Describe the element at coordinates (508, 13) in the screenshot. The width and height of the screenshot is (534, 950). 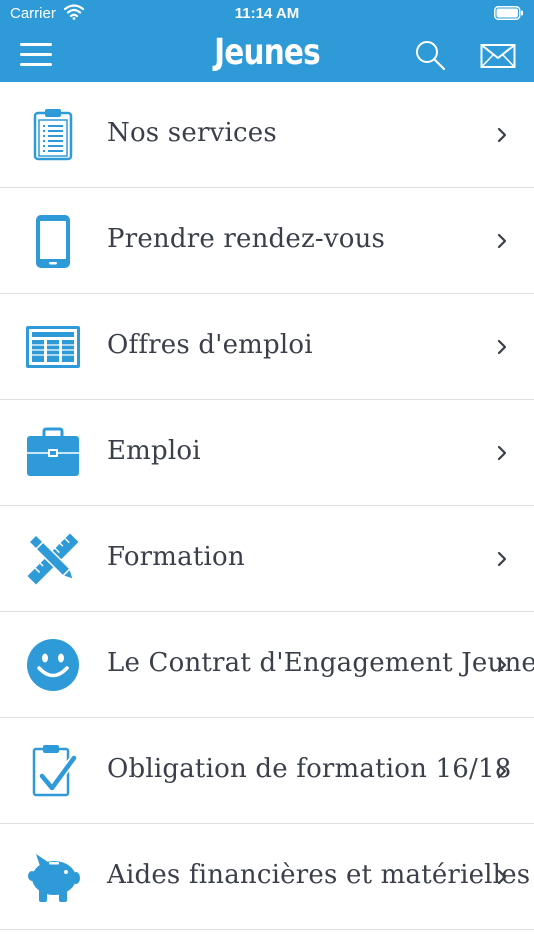
I see `battery-icon` at that location.